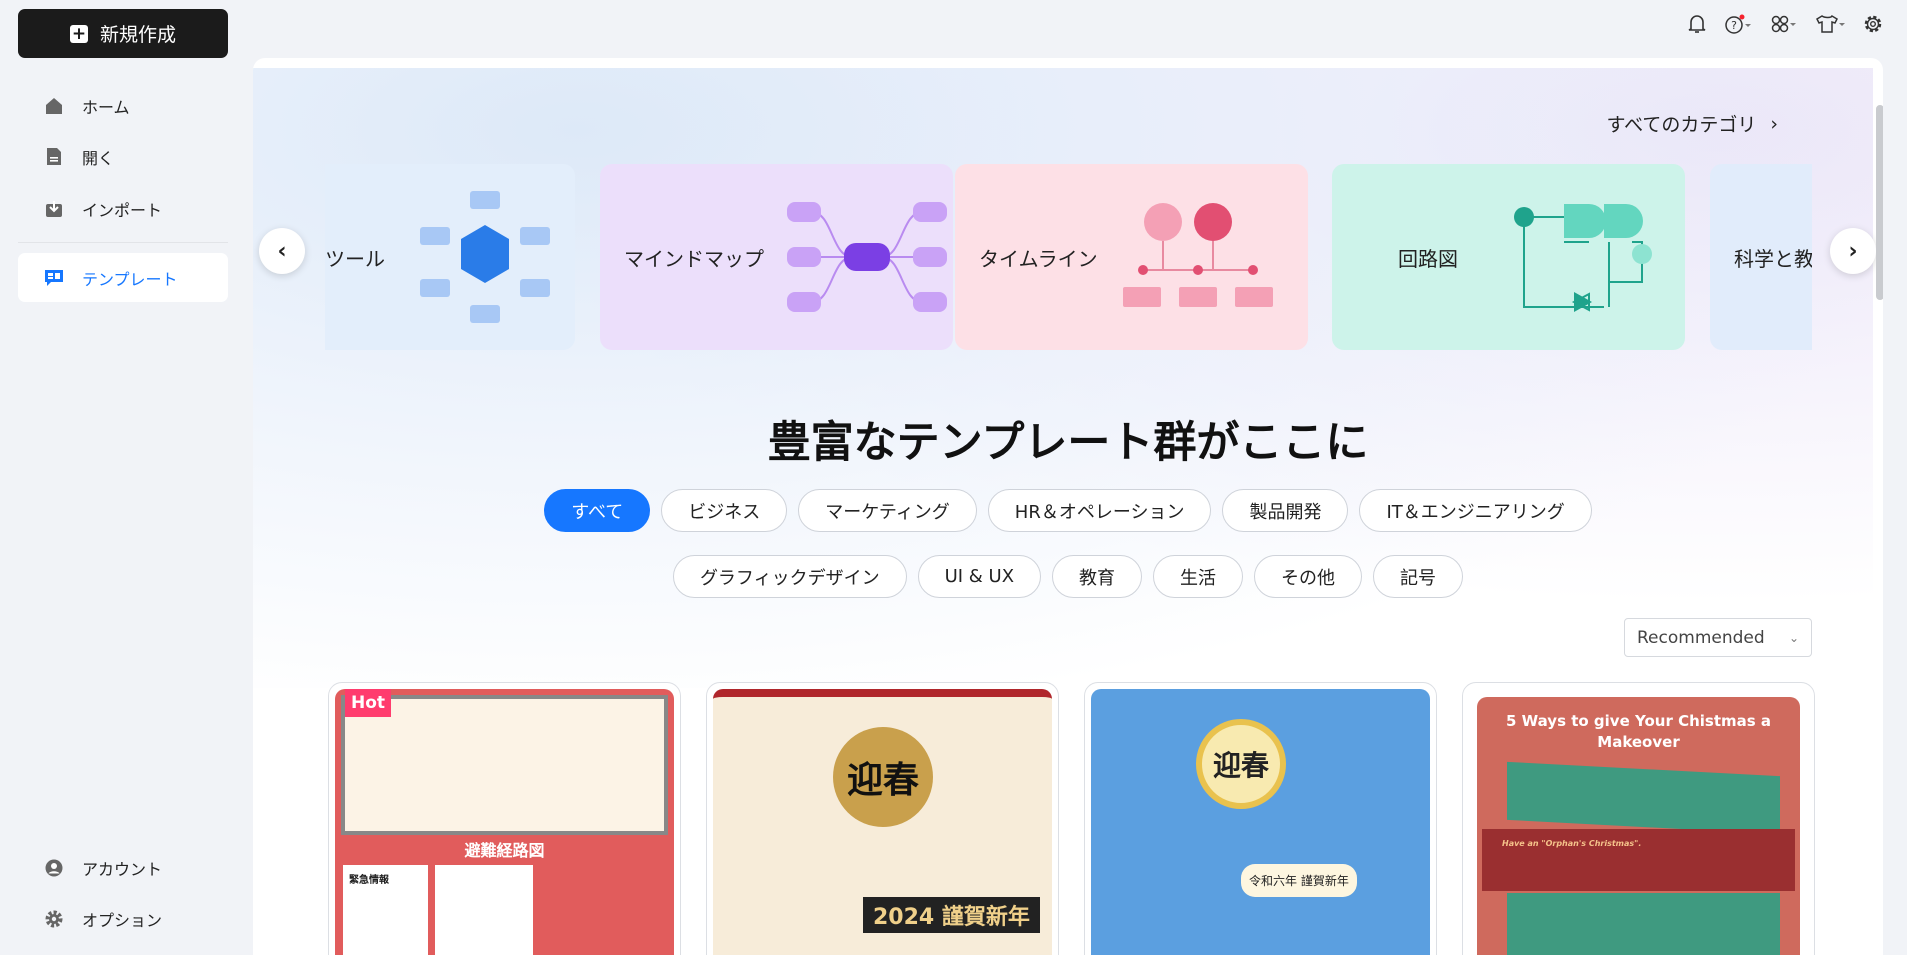 The height and width of the screenshot is (955, 1907). What do you see at coordinates (106, 107) in the screenshot?
I see `sidebar-item-label: ホーム` at bounding box center [106, 107].